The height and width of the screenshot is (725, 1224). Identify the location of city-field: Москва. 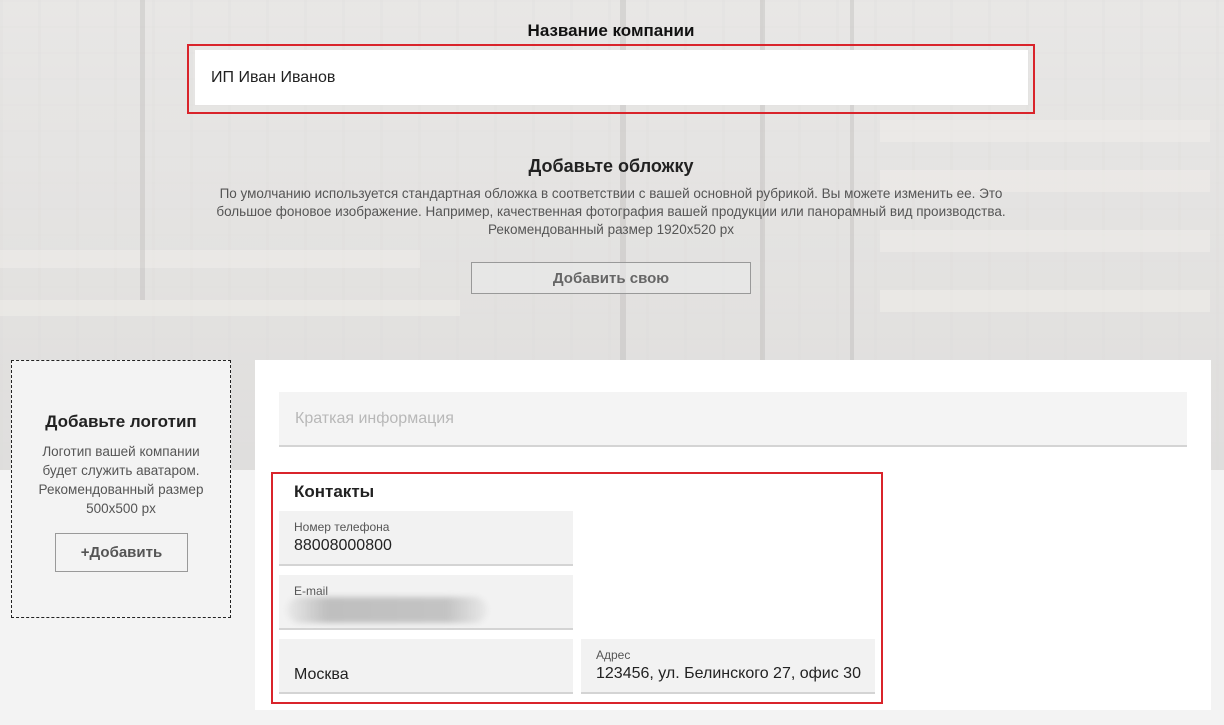
(426, 666).